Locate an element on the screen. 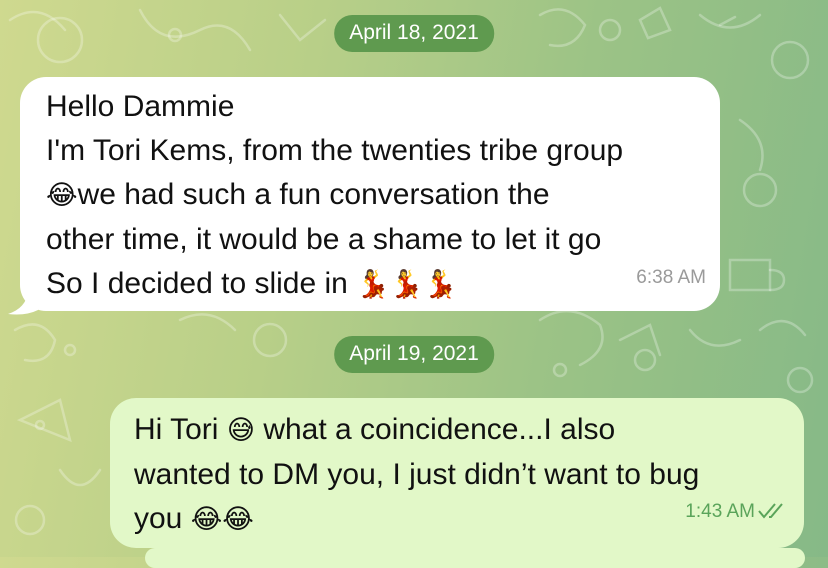 This screenshot has height=568, width=828. message-time: 1:43 AM is located at coordinates (736, 512).